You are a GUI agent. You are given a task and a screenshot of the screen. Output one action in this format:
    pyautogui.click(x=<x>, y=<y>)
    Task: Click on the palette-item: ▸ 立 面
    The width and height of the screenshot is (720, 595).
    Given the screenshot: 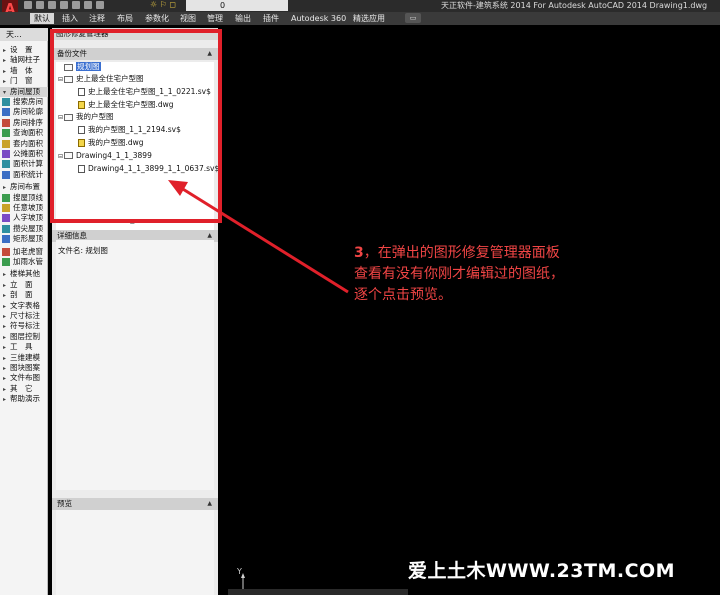 What is the action you would take?
    pyautogui.click(x=24, y=285)
    